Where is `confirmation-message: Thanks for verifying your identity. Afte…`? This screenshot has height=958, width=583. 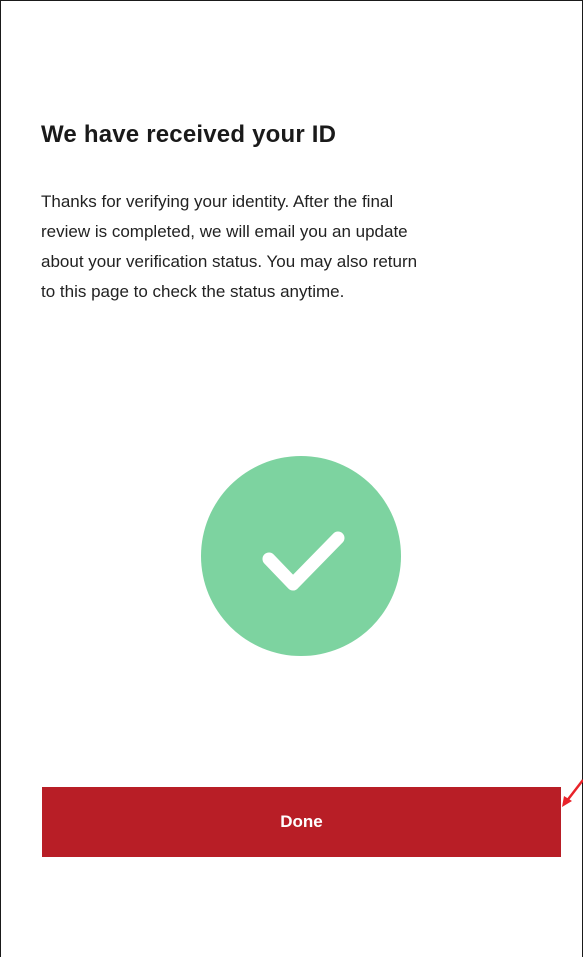 confirmation-message: Thanks for verifying your identity. Afte… is located at coordinates (296, 247).